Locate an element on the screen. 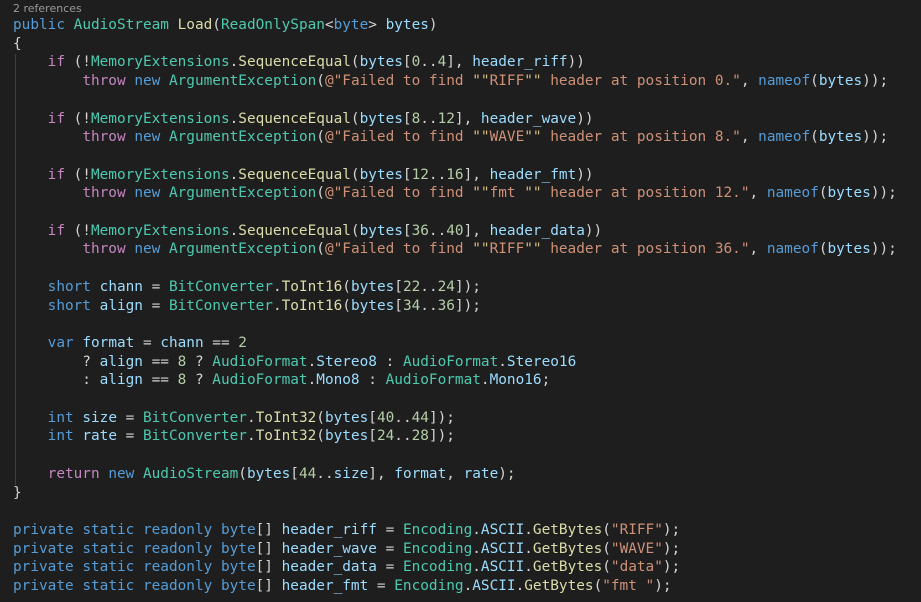 The width and height of the screenshot is (921, 602). code-line: var format = chann == 2 is located at coordinates (130, 343).